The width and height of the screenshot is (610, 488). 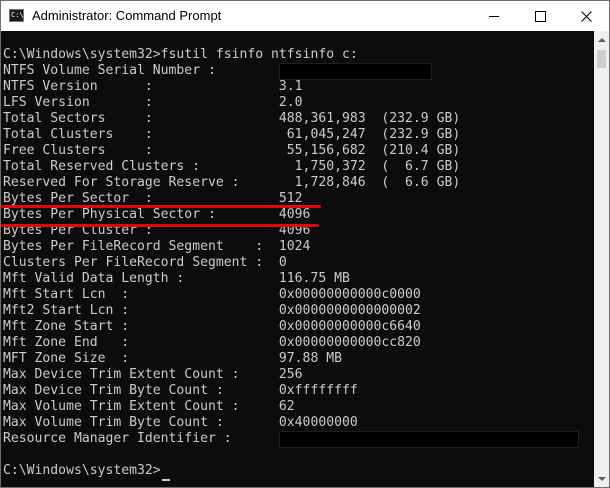 What do you see at coordinates (127, 15) in the screenshot?
I see `window-title: Administrator: Command Prompt` at bounding box center [127, 15].